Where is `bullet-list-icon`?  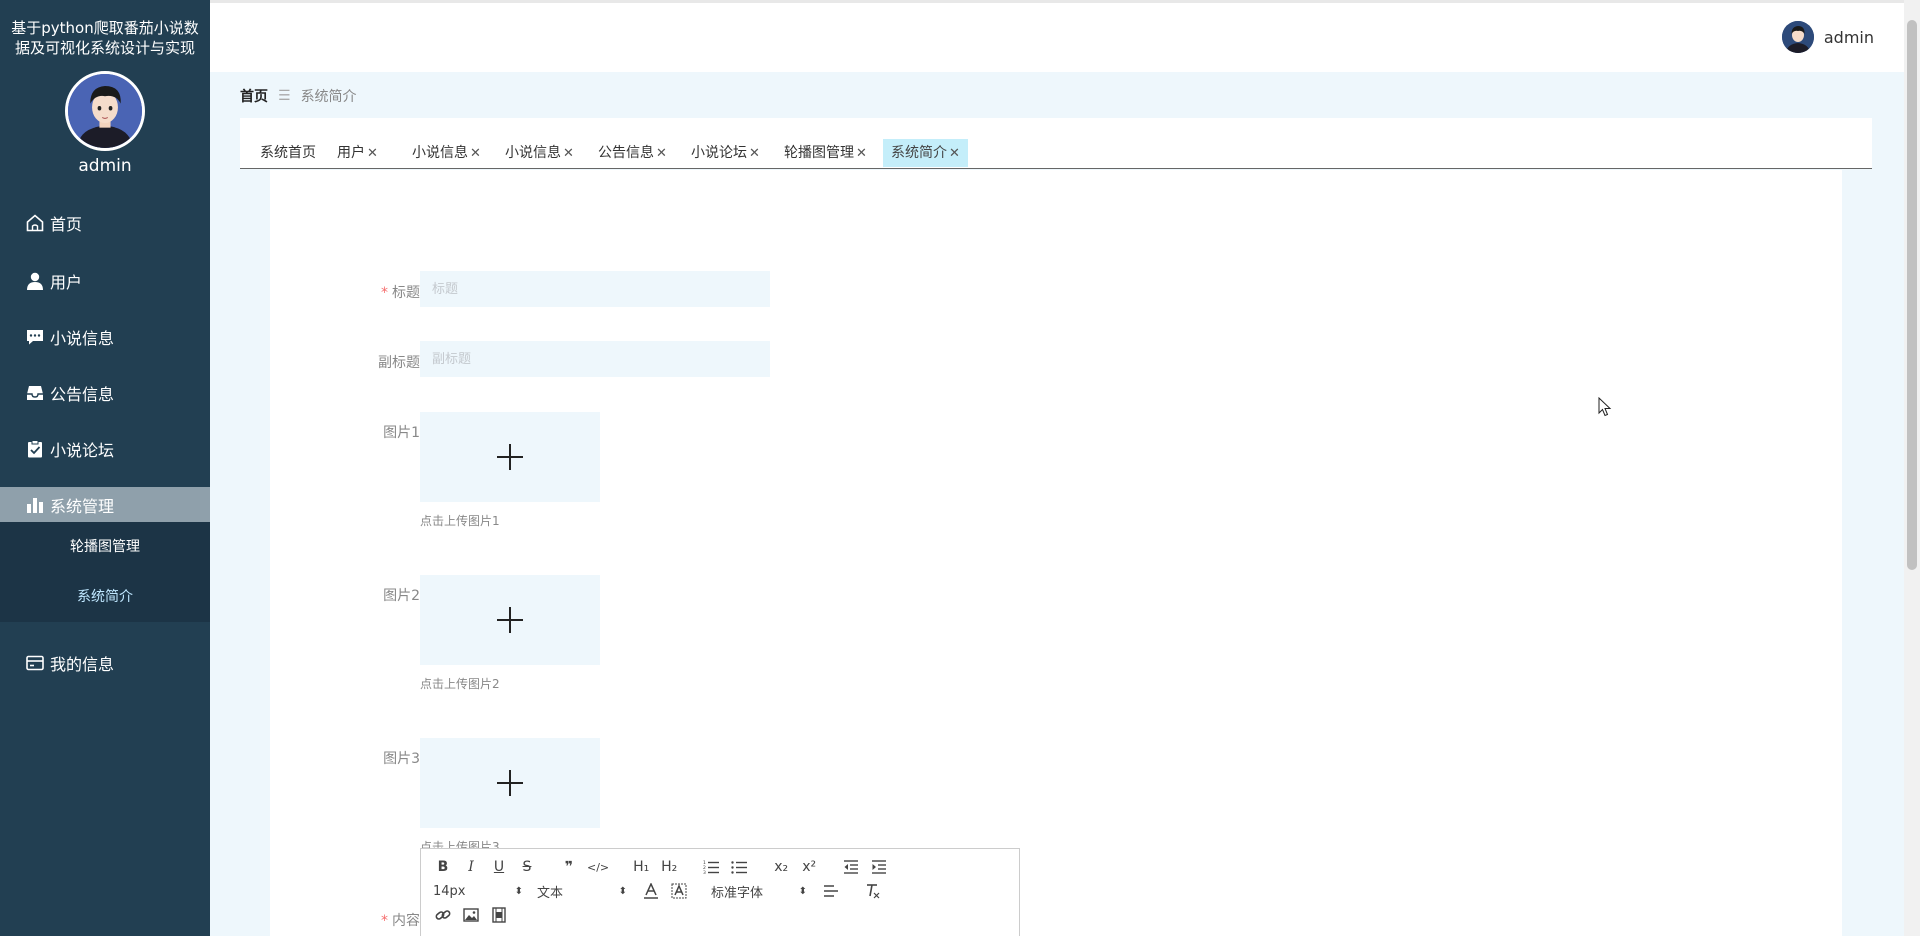
bullet-list-icon is located at coordinates (739, 867).